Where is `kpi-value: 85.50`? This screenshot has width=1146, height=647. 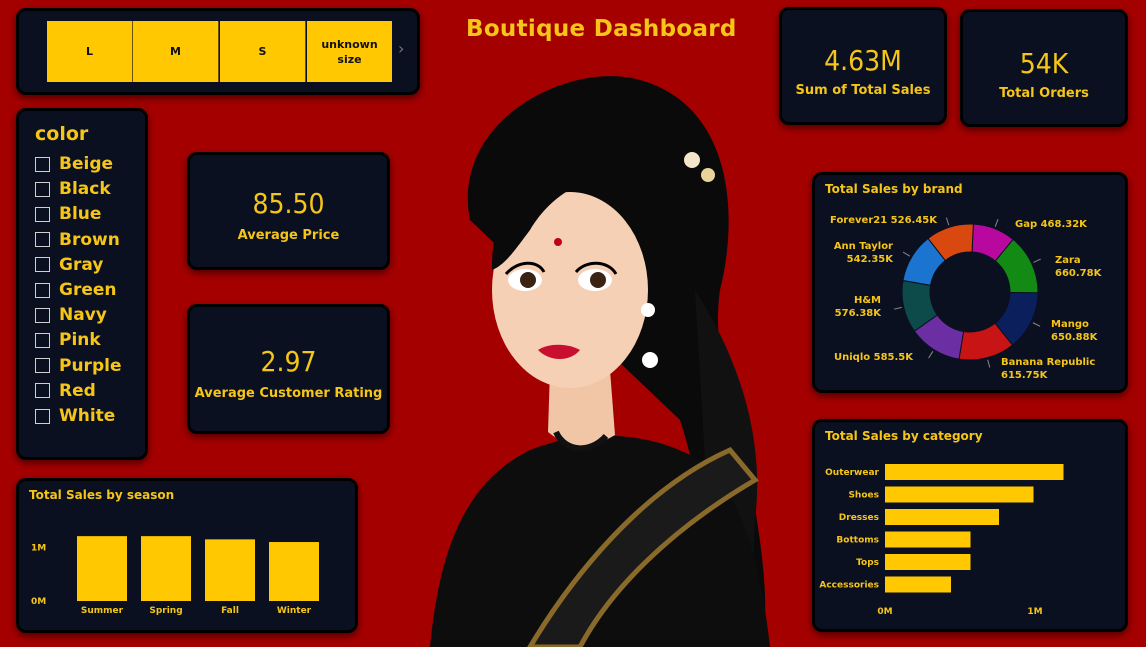 kpi-value: 85.50 is located at coordinates (288, 203).